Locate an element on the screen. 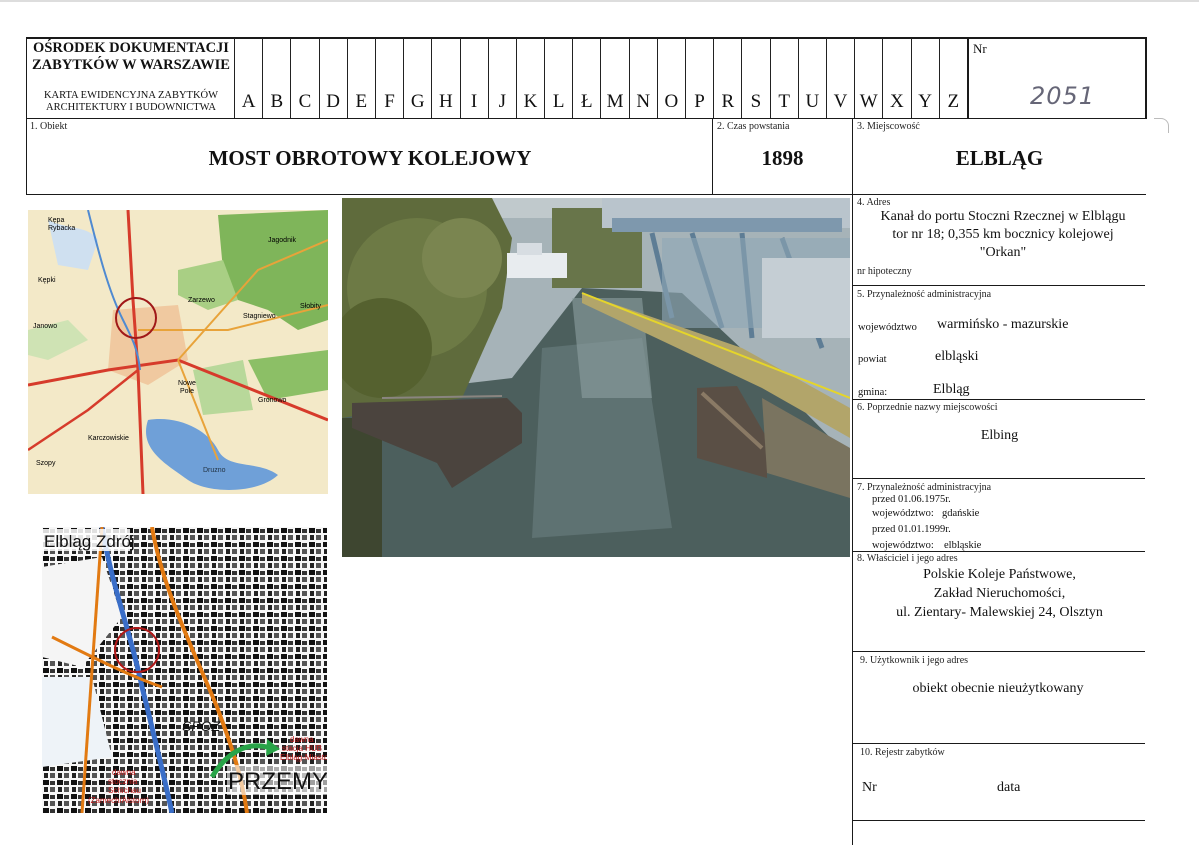  letter-cell-c: C is located at coordinates (304, 78).